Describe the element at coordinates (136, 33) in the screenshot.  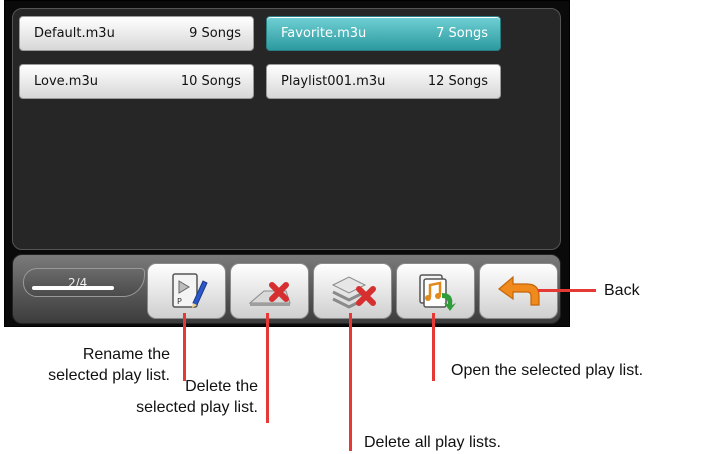
I see `playlist-item-default: Default.m3u 9 Songs` at that location.